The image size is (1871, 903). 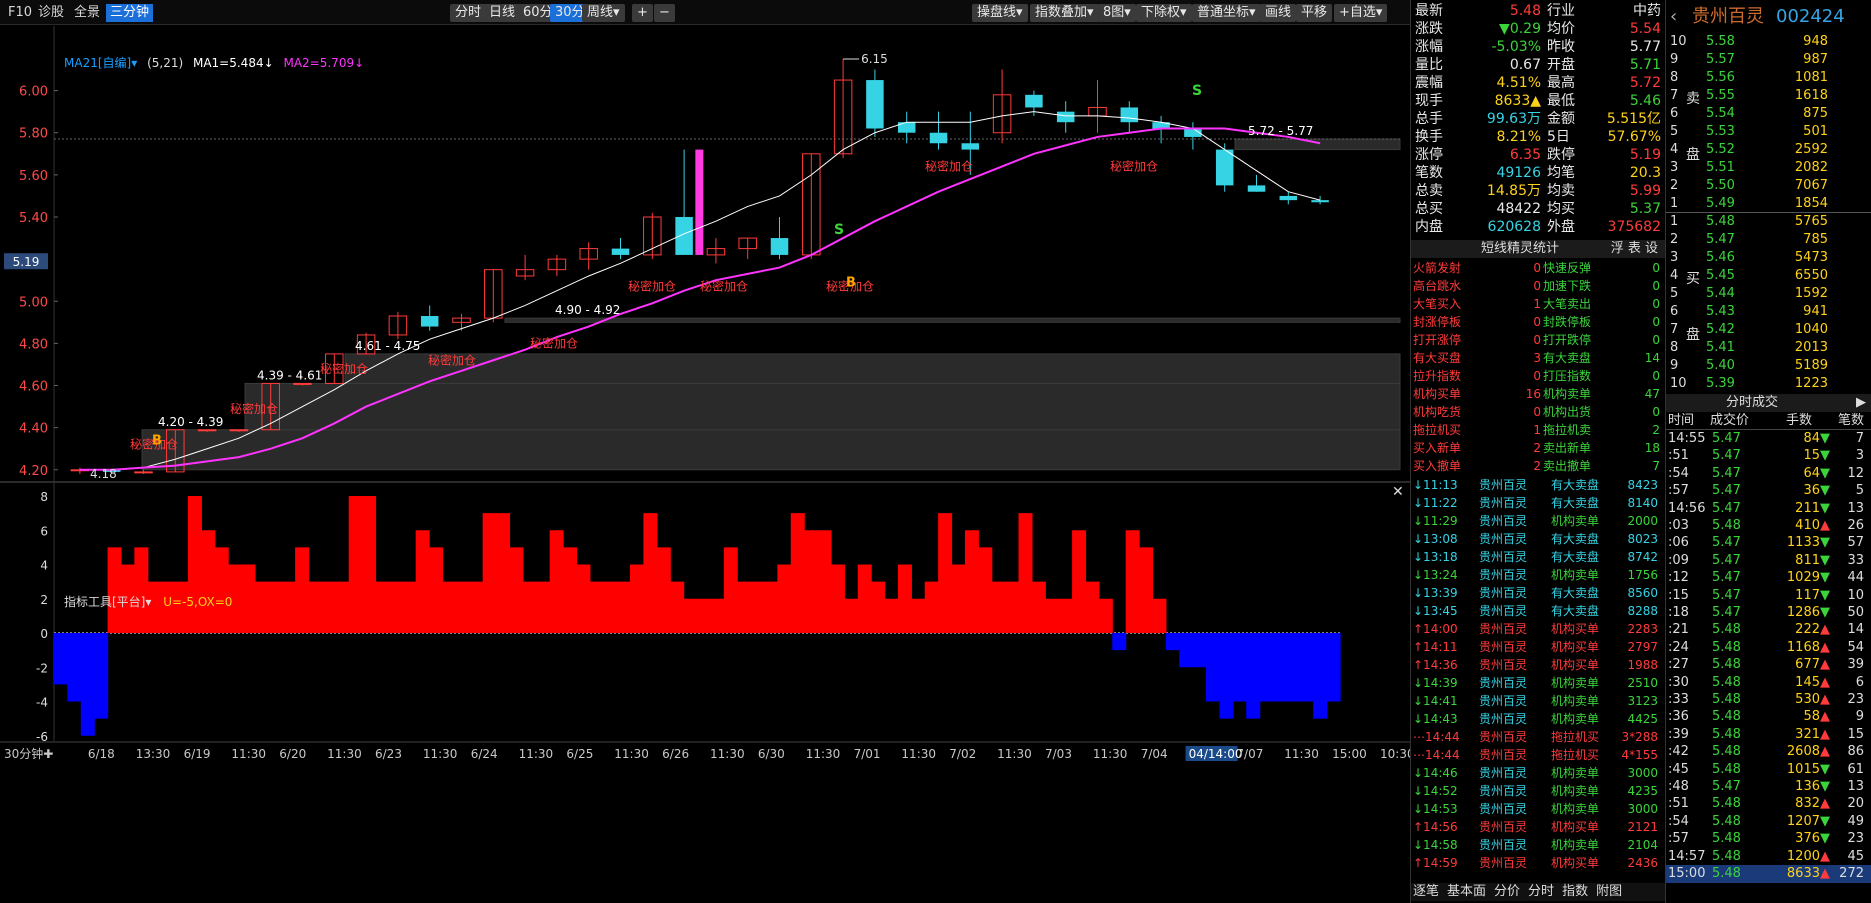 What do you see at coordinates (1673, 17) in the screenshot?
I see `prev-stock-icon: ‹` at bounding box center [1673, 17].